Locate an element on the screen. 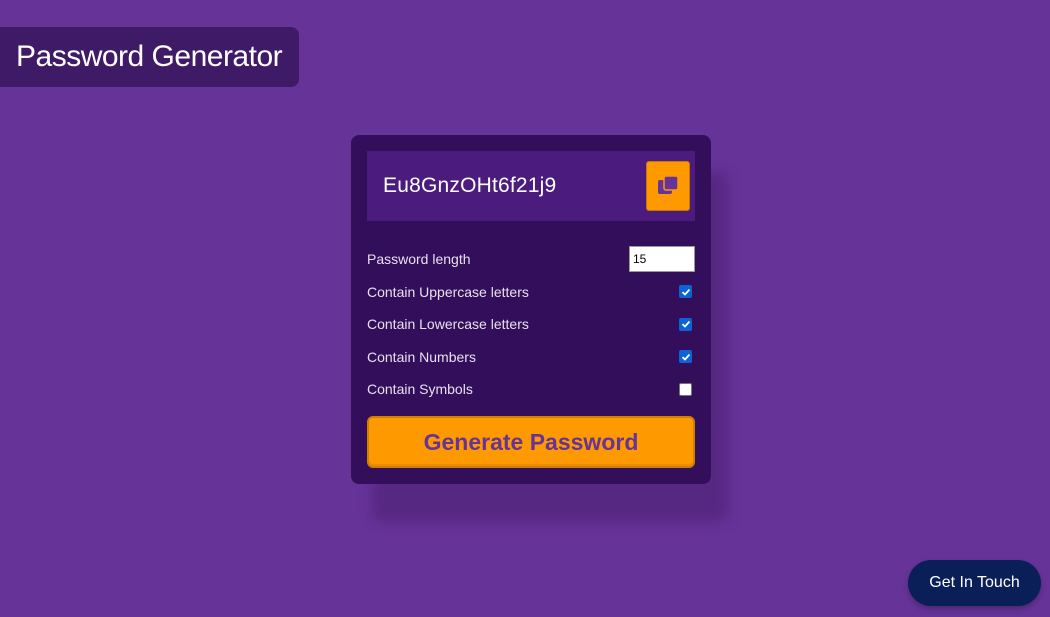  get-in-touch-button: Get In Touch is located at coordinates (974, 583).